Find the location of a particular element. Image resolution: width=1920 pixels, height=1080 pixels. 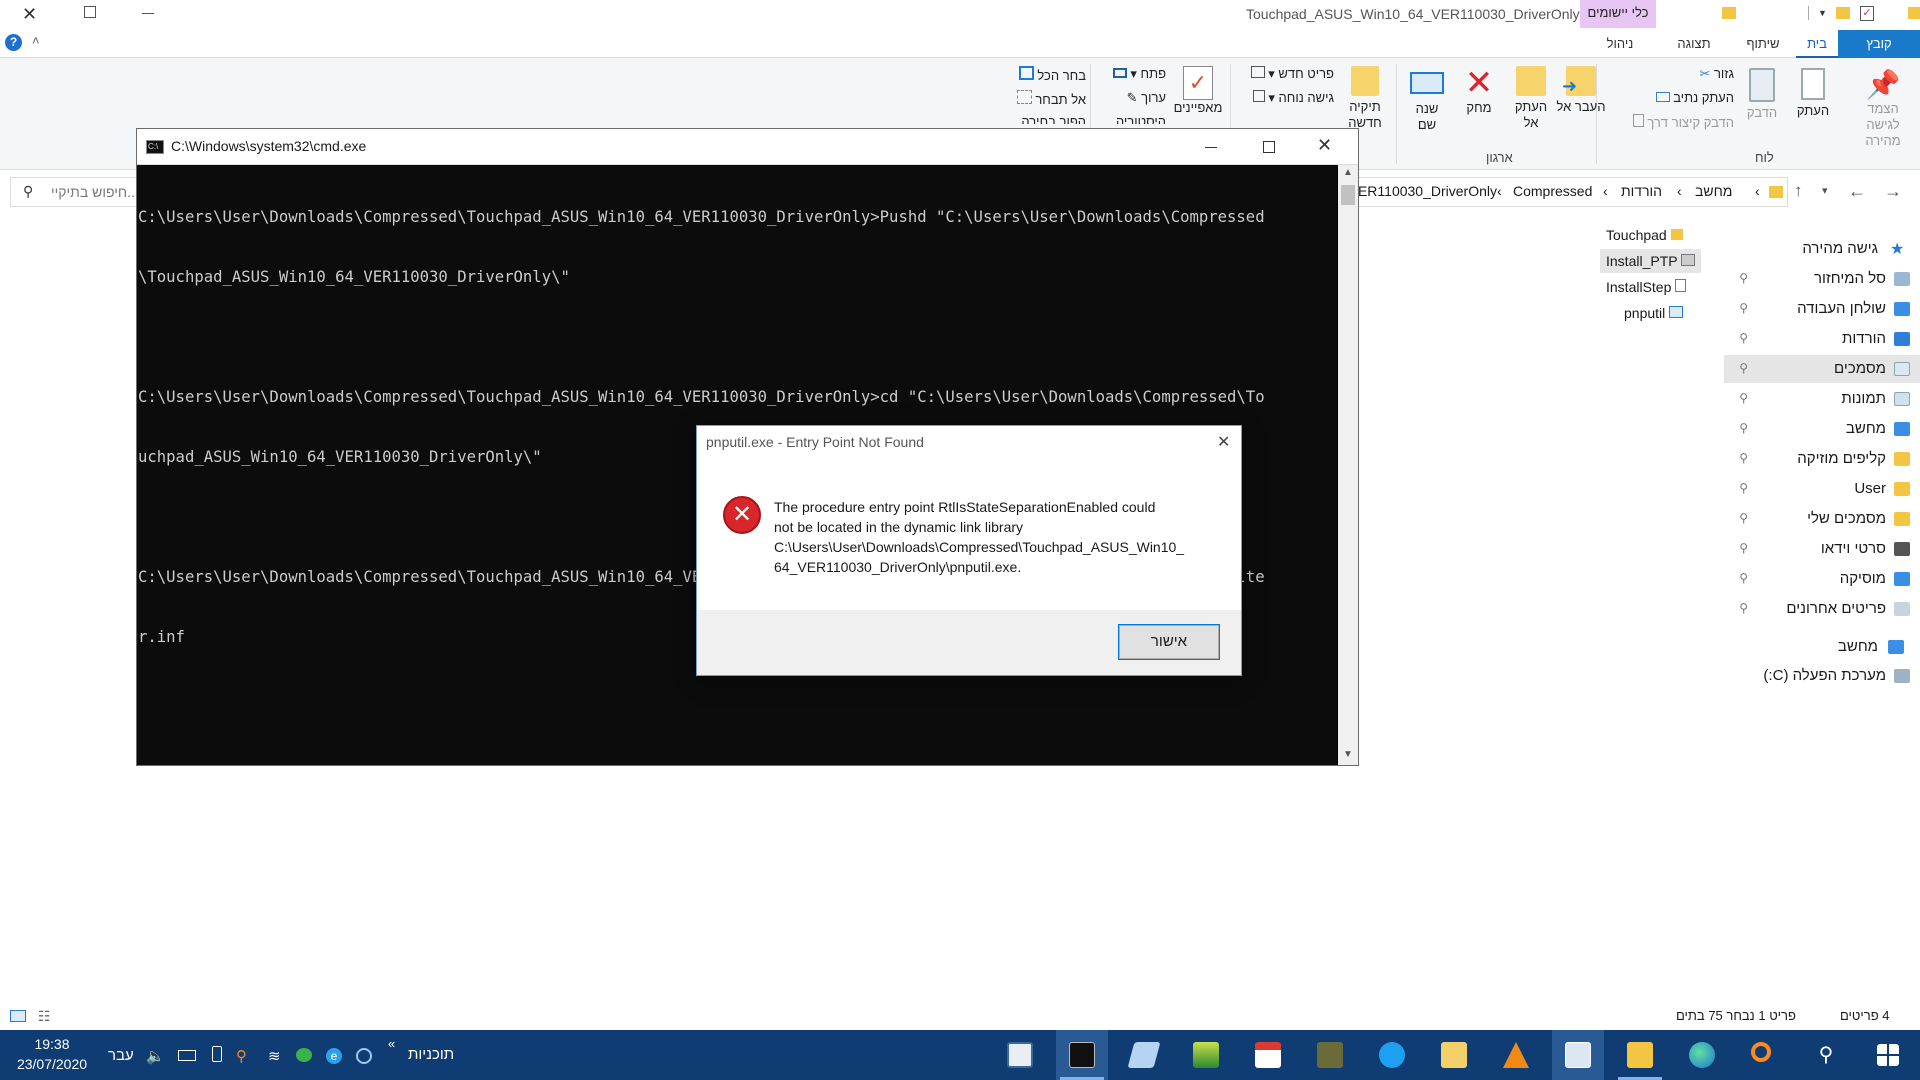

tab-home: בית is located at coordinates (1817, 44).